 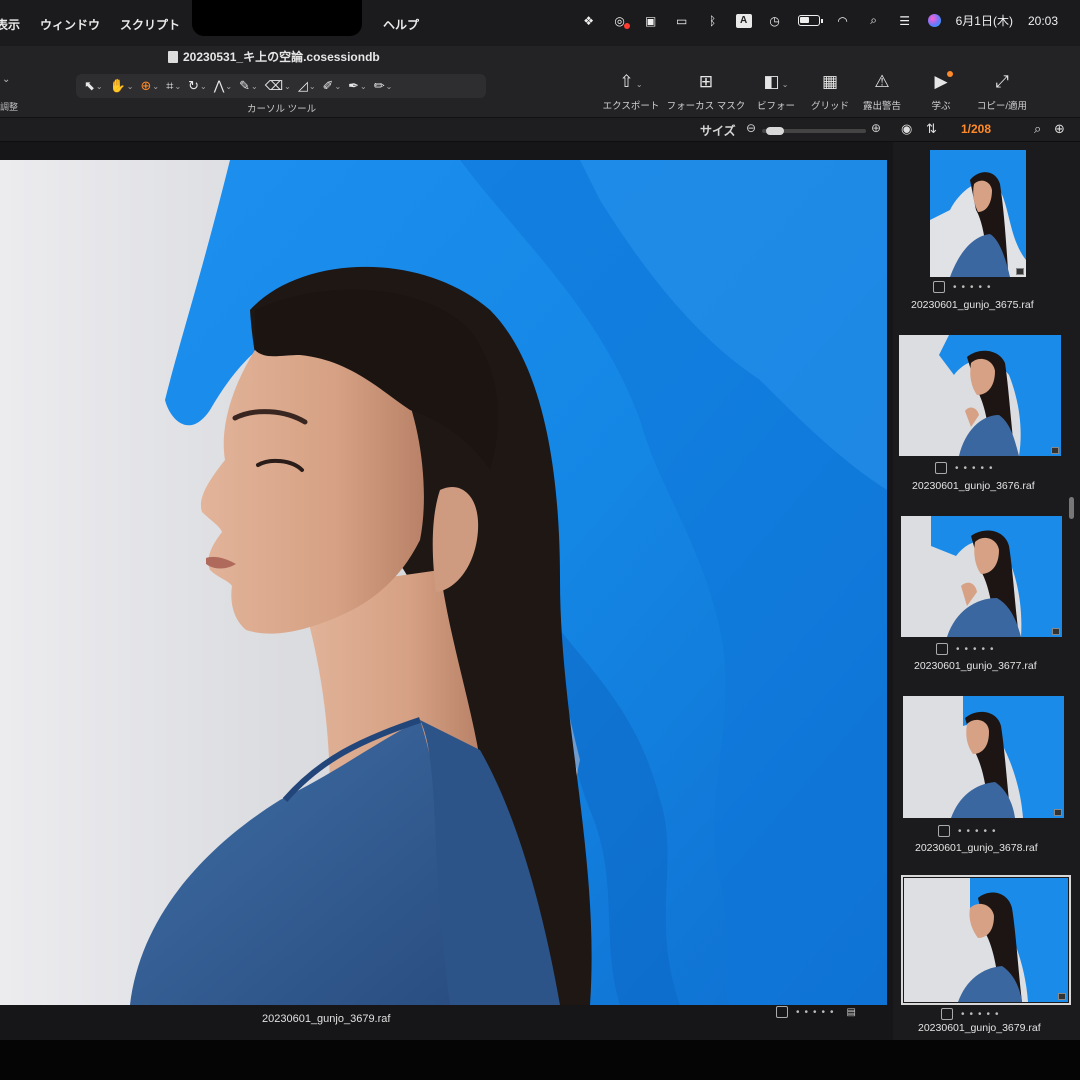 I want to click on thumbnail-size-slider, so click(x=814, y=131).